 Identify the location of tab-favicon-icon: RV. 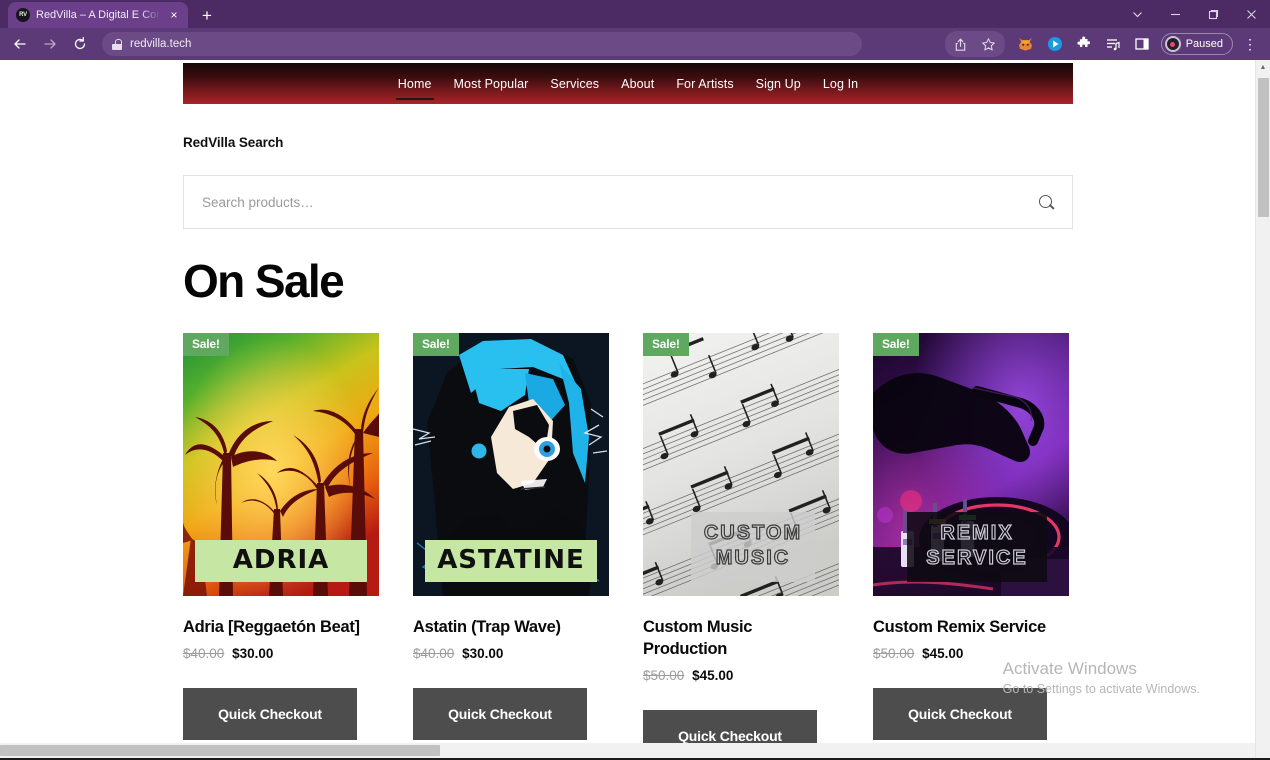
(23, 15).